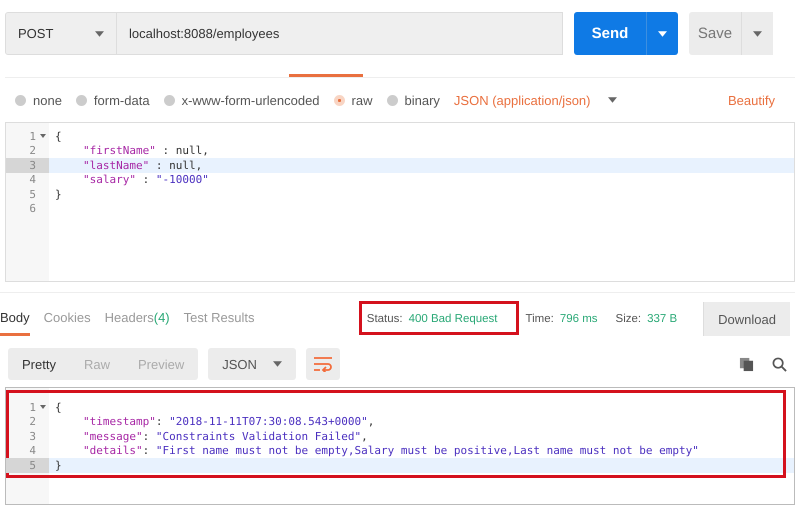 The image size is (800, 518). What do you see at coordinates (225, 436) in the screenshot?
I see `code-line: "message": "Constraints Validation Failed",` at bounding box center [225, 436].